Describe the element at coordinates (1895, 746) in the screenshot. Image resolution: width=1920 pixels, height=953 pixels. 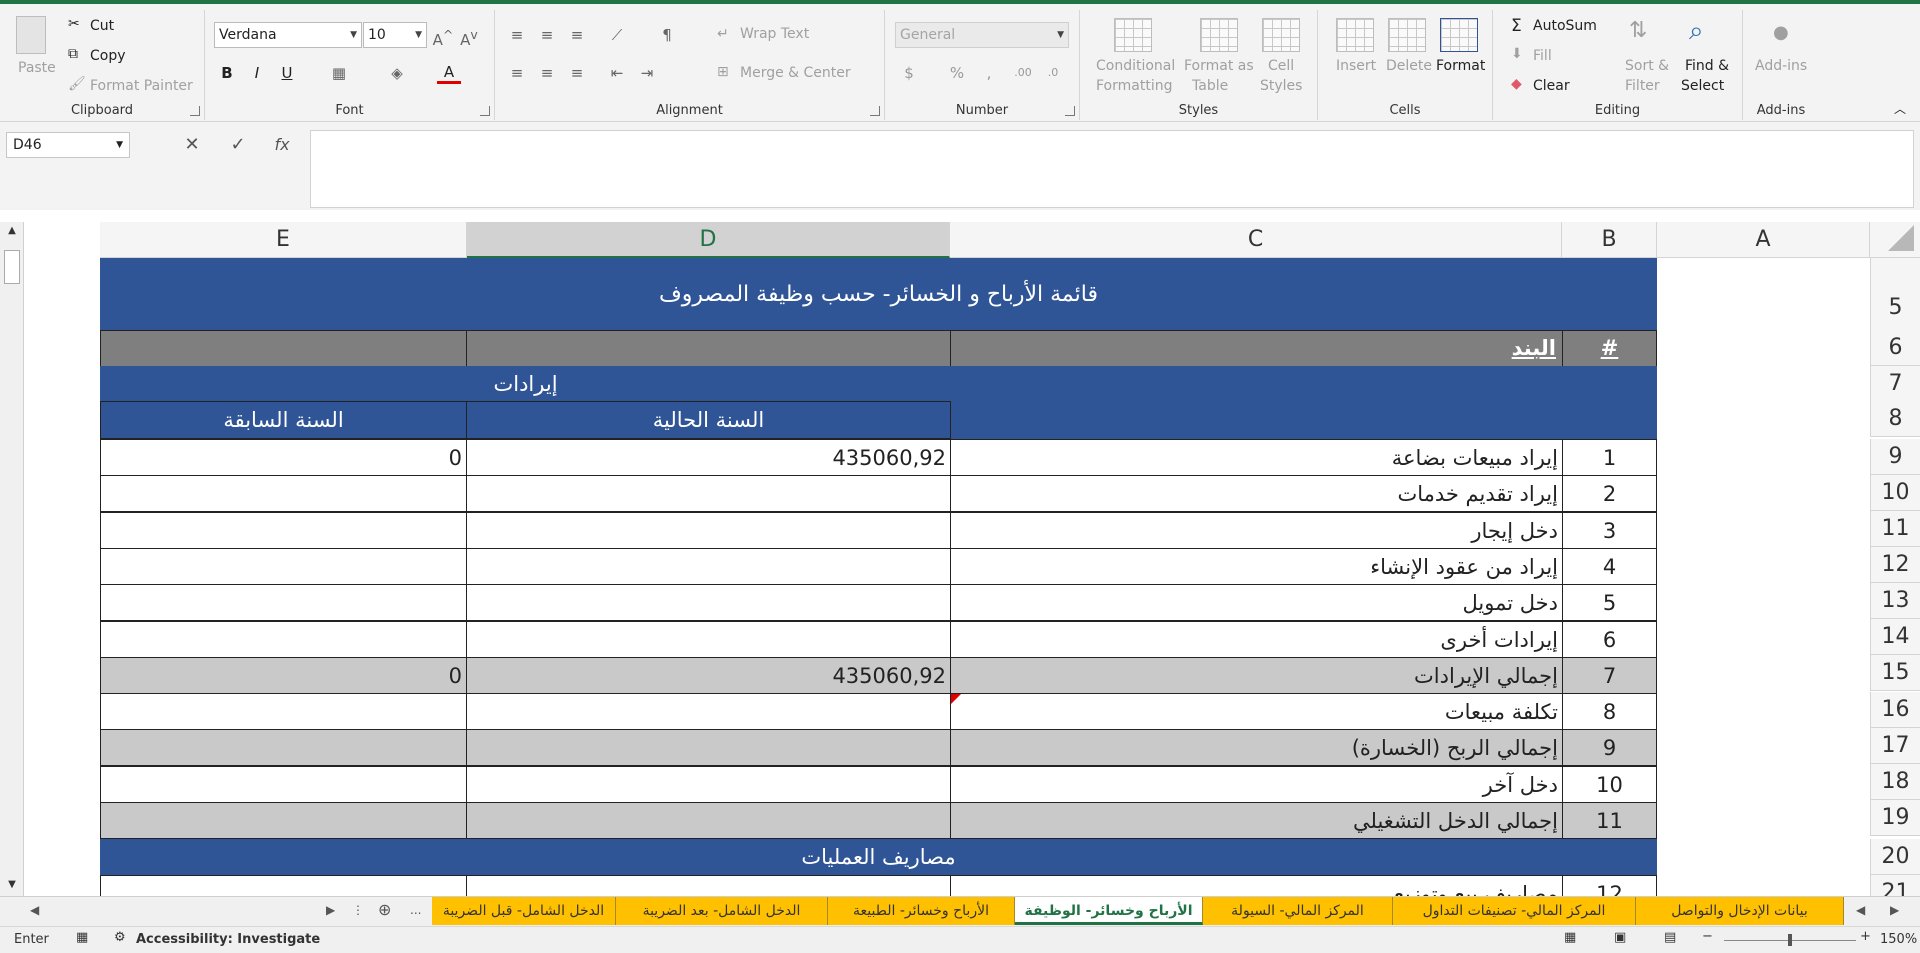
I see `row-header: 17` at that location.